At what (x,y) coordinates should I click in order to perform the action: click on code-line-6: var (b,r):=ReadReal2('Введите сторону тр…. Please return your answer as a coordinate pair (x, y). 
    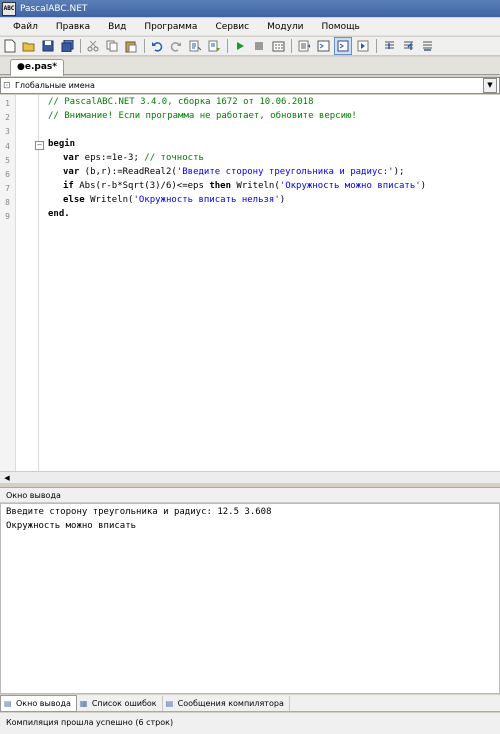
    Looking at the image, I should click on (234, 172).